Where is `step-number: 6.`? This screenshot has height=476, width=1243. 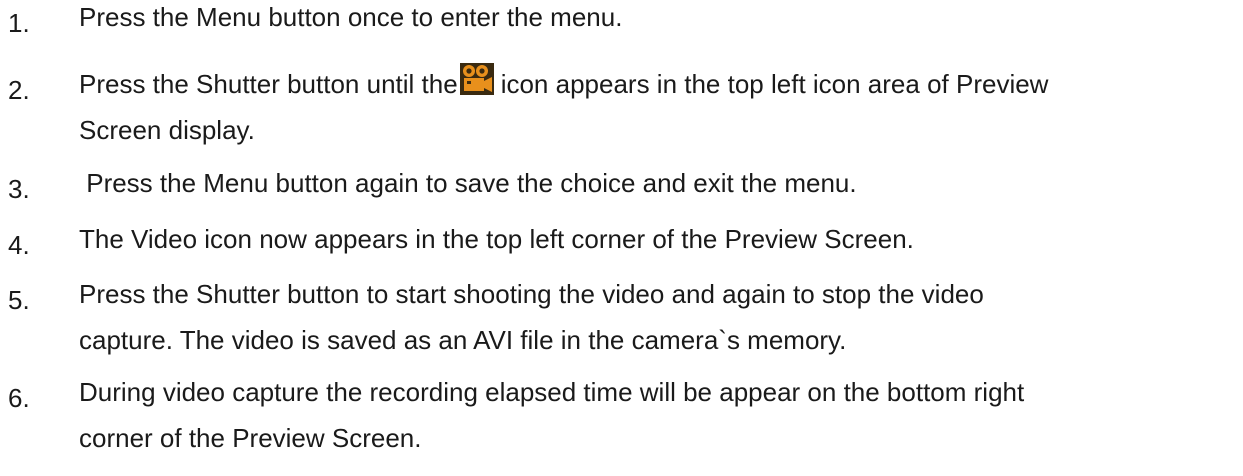 step-number: 6. is located at coordinates (19, 398).